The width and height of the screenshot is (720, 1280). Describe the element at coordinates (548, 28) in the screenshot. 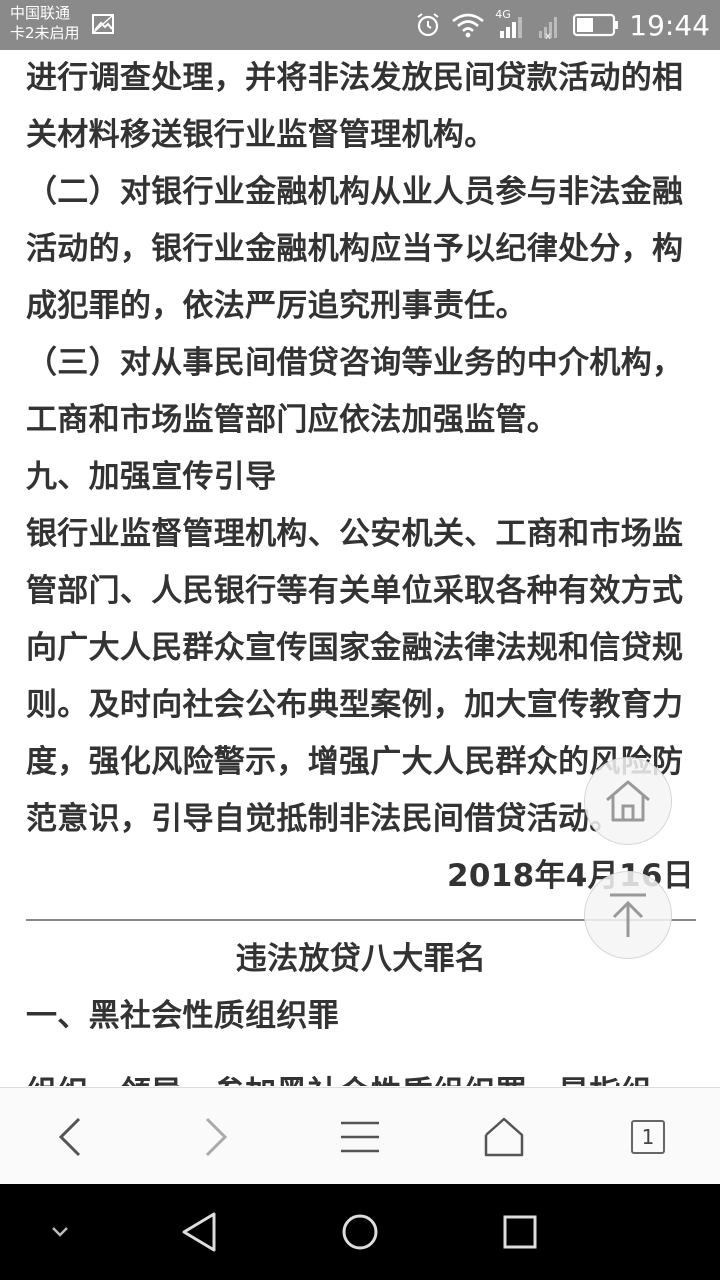

I see `signal-sim2-no-service-icon: x` at that location.